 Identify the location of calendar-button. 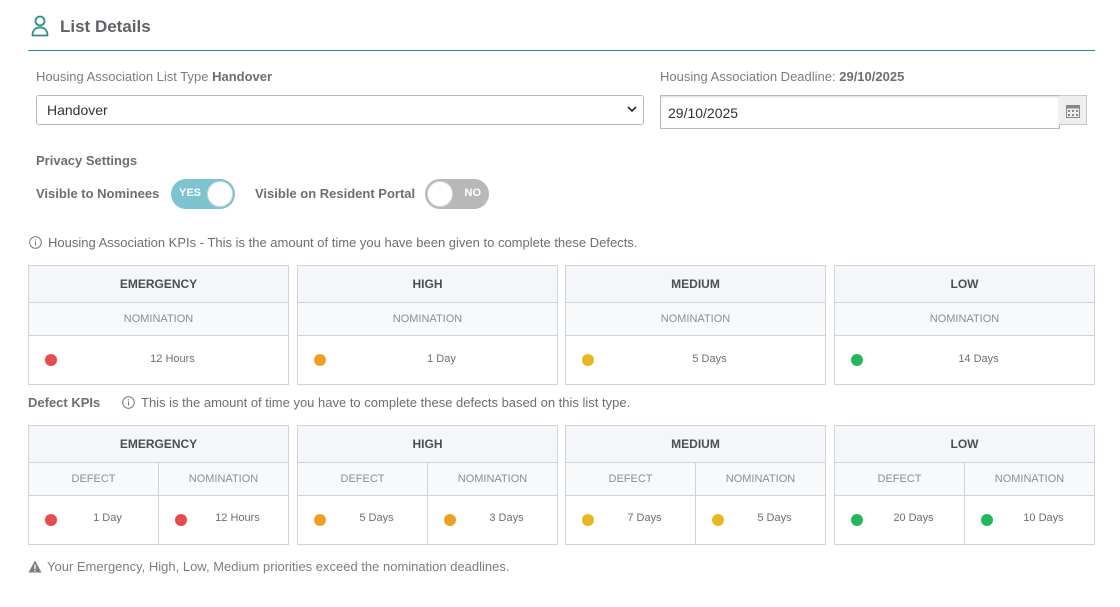
(1073, 110).